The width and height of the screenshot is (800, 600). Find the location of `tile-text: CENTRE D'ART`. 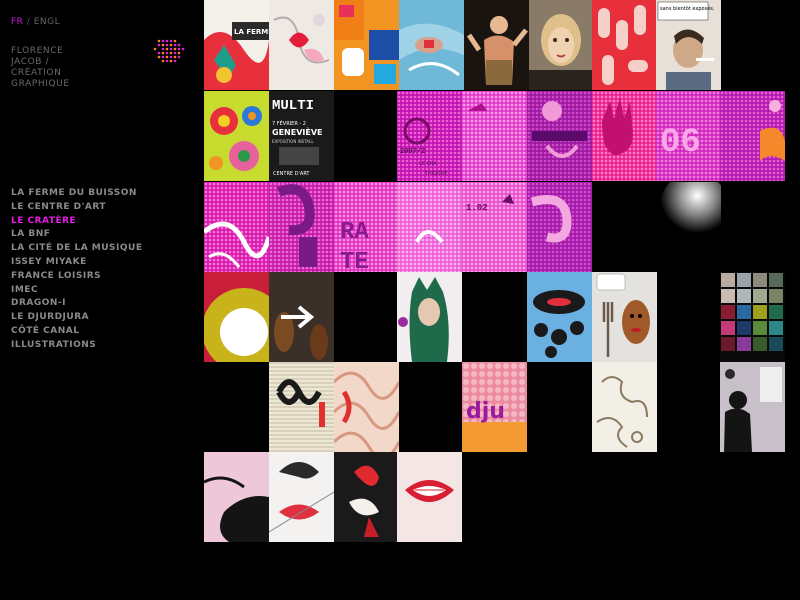

tile-text: CENTRE D'ART is located at coordinates (291, 174).